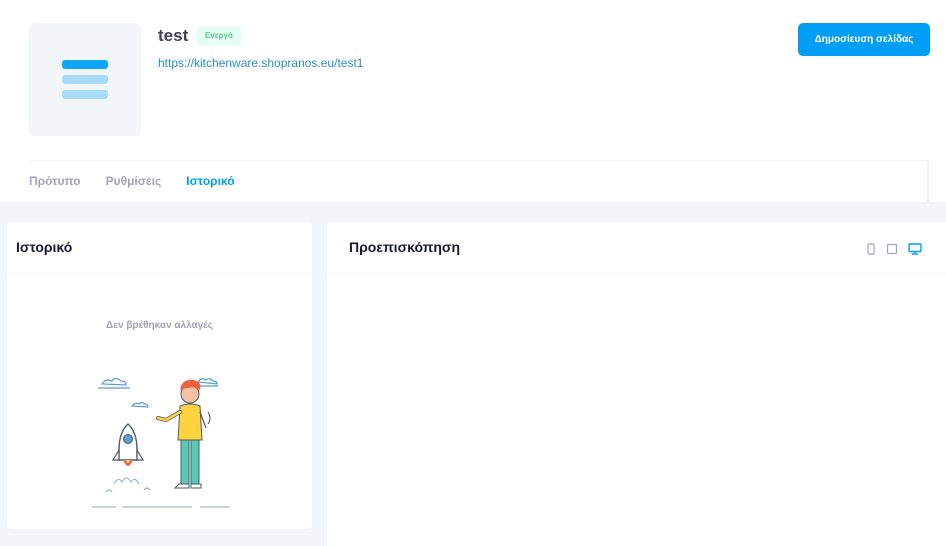  Describe the element at coordinates (864, 39) in the screenshot. I see `publish-page-button: Δημοσίευση σελίδας` at that location.